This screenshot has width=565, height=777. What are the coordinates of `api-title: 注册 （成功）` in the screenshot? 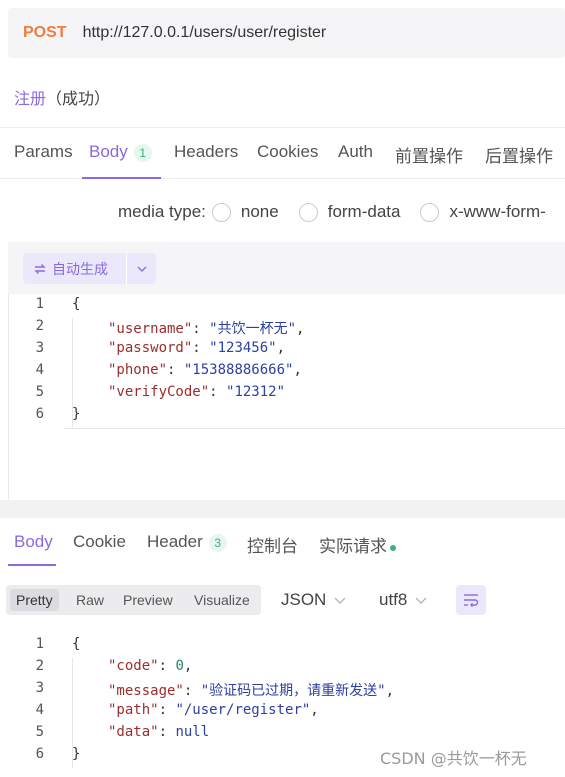 It's located at (62, 97).